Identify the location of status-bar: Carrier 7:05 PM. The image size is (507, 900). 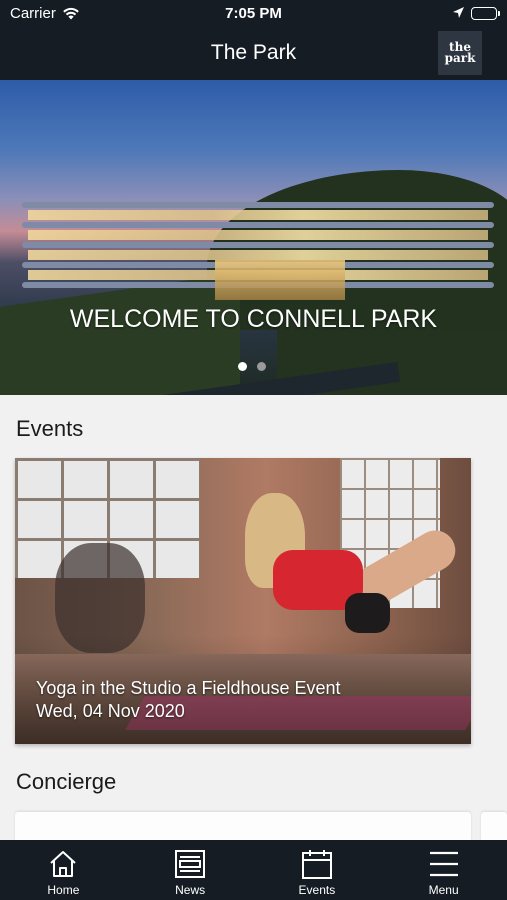
(253, 14).